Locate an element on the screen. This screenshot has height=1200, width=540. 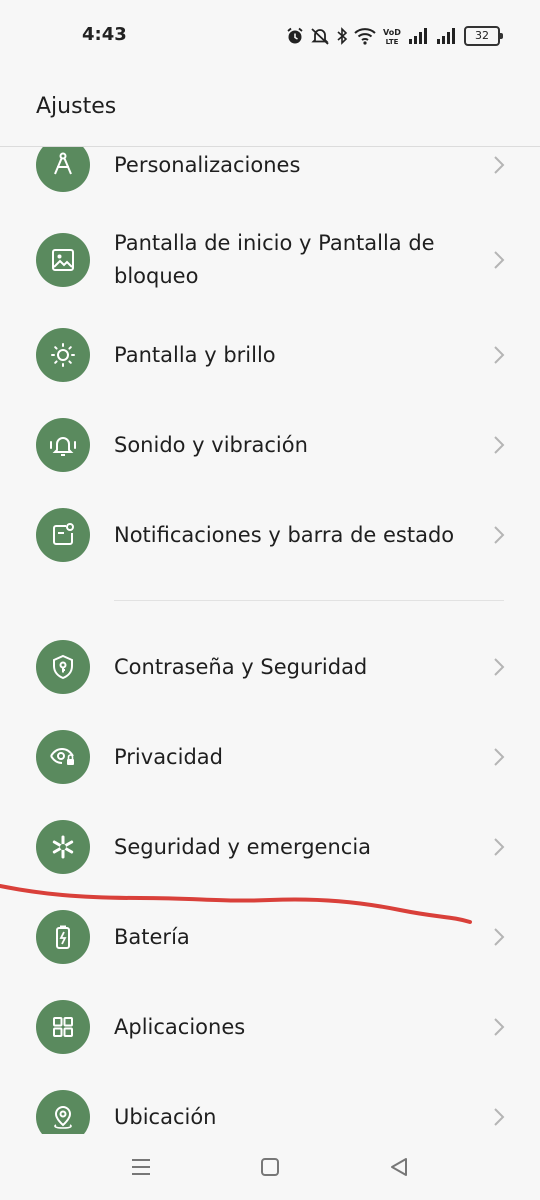
wifi-icon is located at coordinates (365, 36).